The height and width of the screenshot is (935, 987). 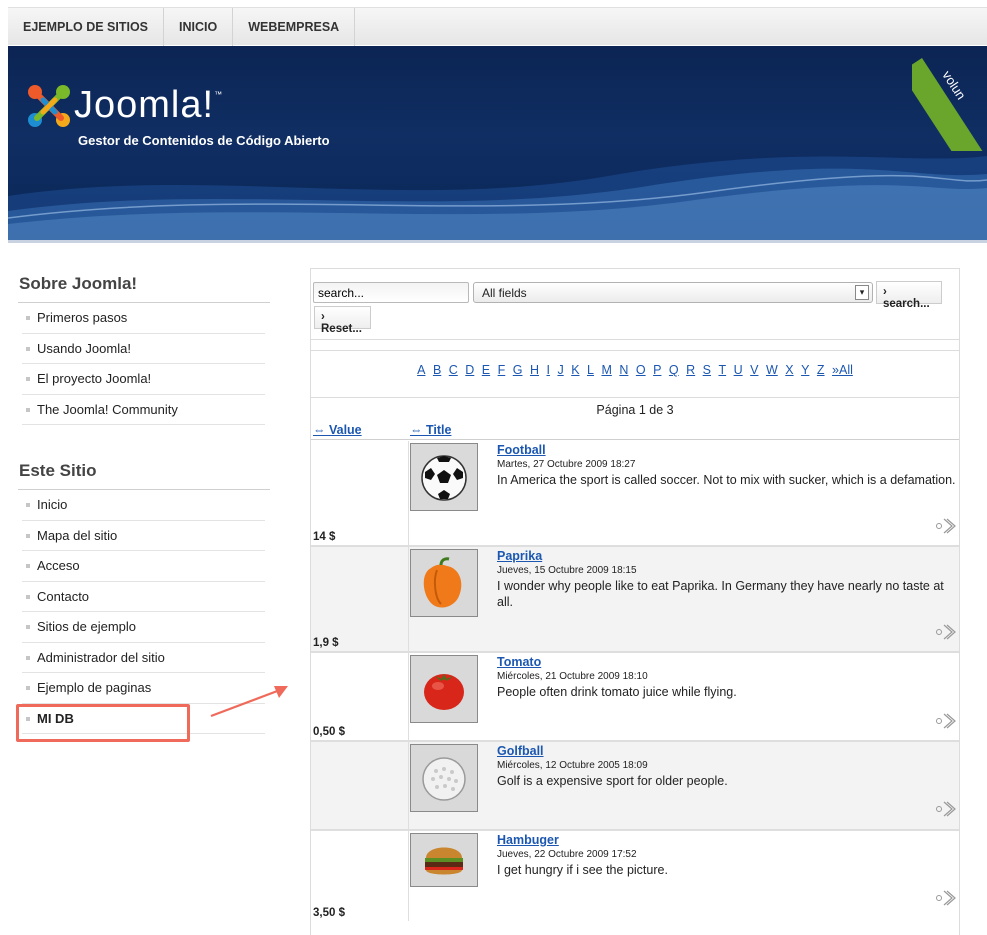 What do you see at coordinates (534, 370) in the screenshot?
I see `alphabet-link: H` at bounding box center [534, 370].